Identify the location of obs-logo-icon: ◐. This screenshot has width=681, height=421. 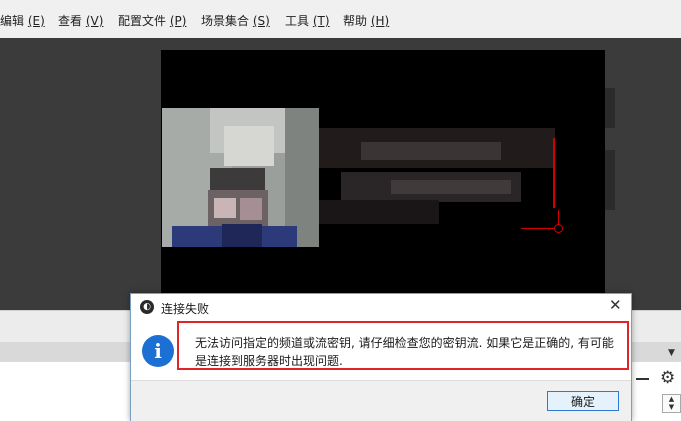
(147, 307).